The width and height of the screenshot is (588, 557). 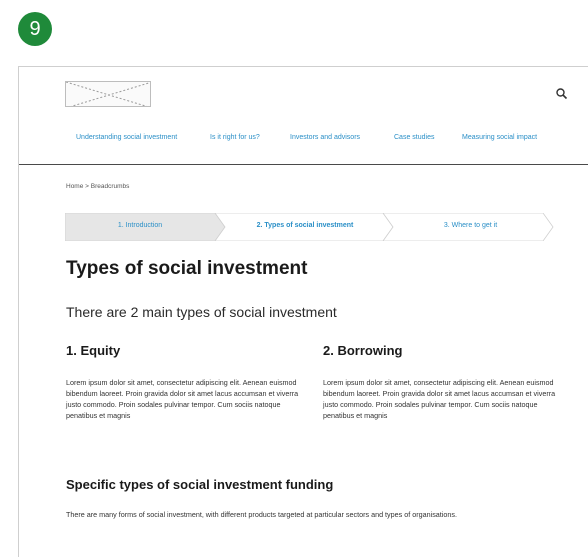 What do you see at coordinates (414, 137) in the screenshot?
I see `nav-item-case-studies: Case studies` at bounding box center [414, 137].